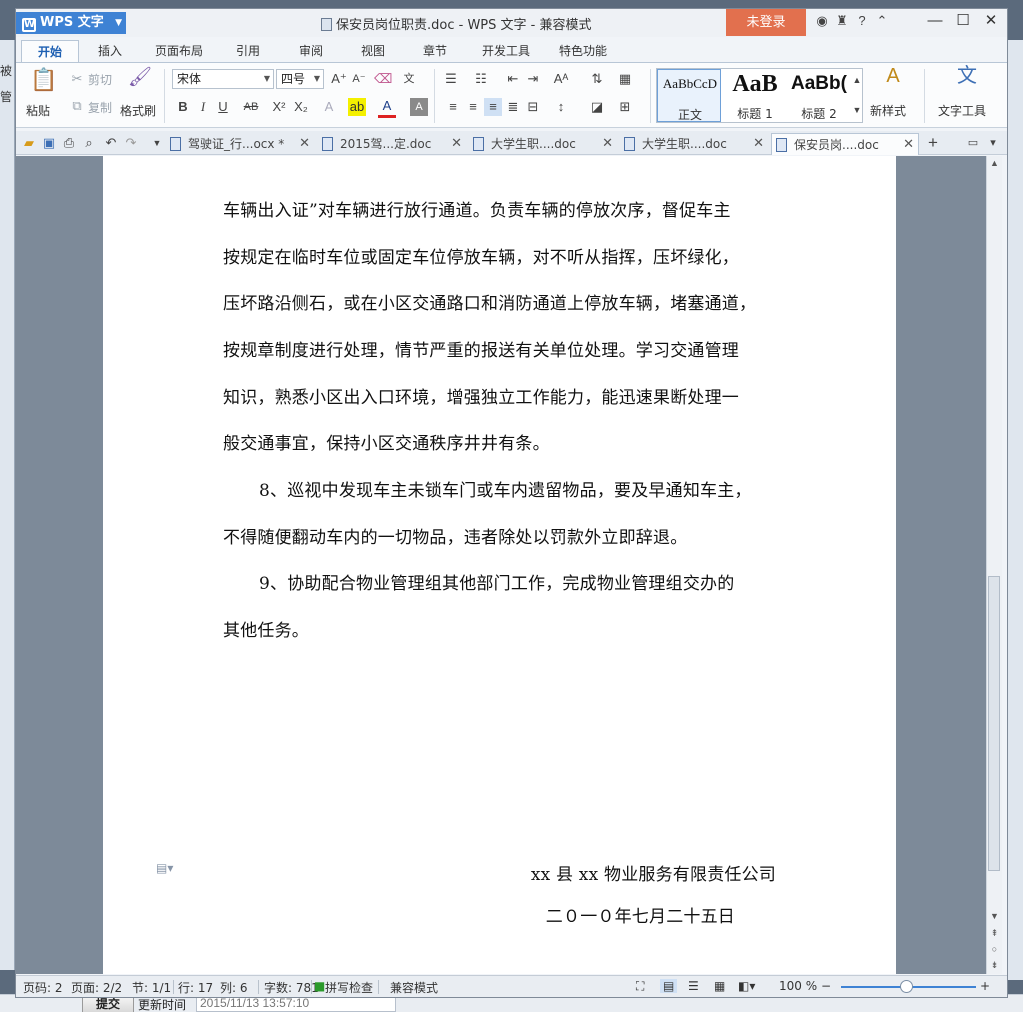 The height and width of the screenshot is (1012, 1023). I want to click on style-normal: AaBbCcD 正文, so click(689, 95).